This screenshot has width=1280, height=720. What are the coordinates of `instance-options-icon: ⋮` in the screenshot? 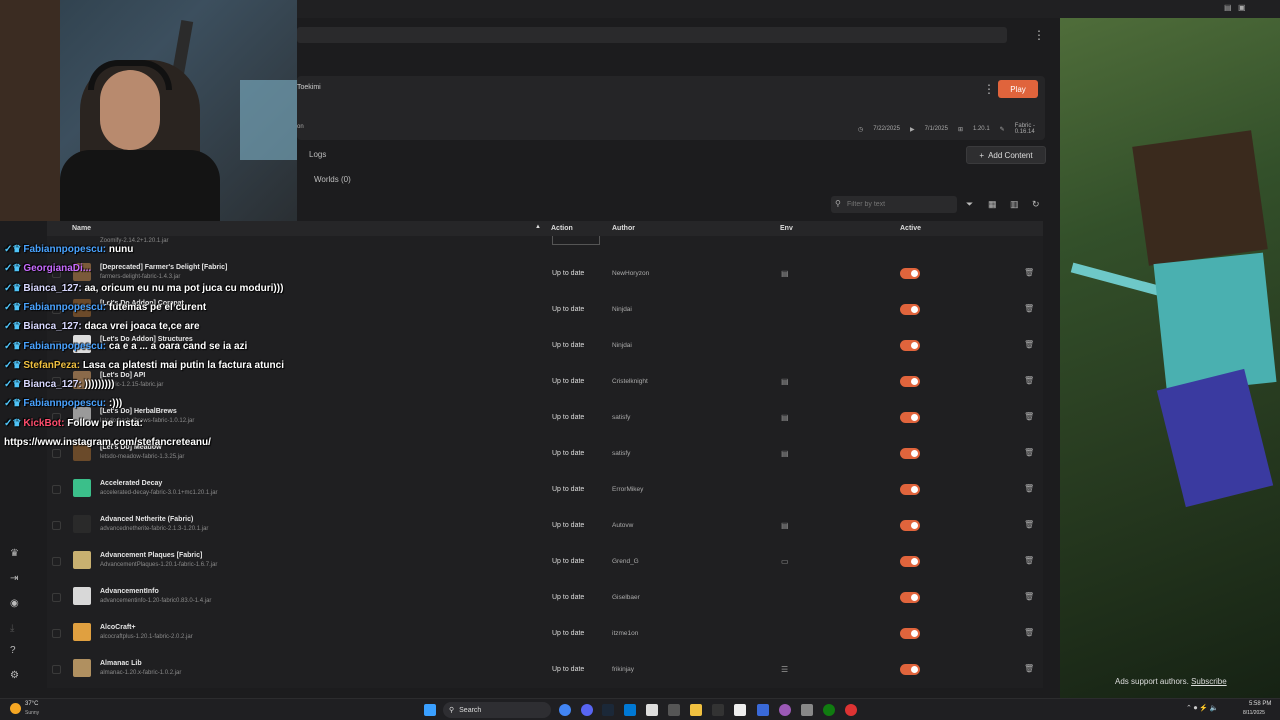 It's located at (989, 89).